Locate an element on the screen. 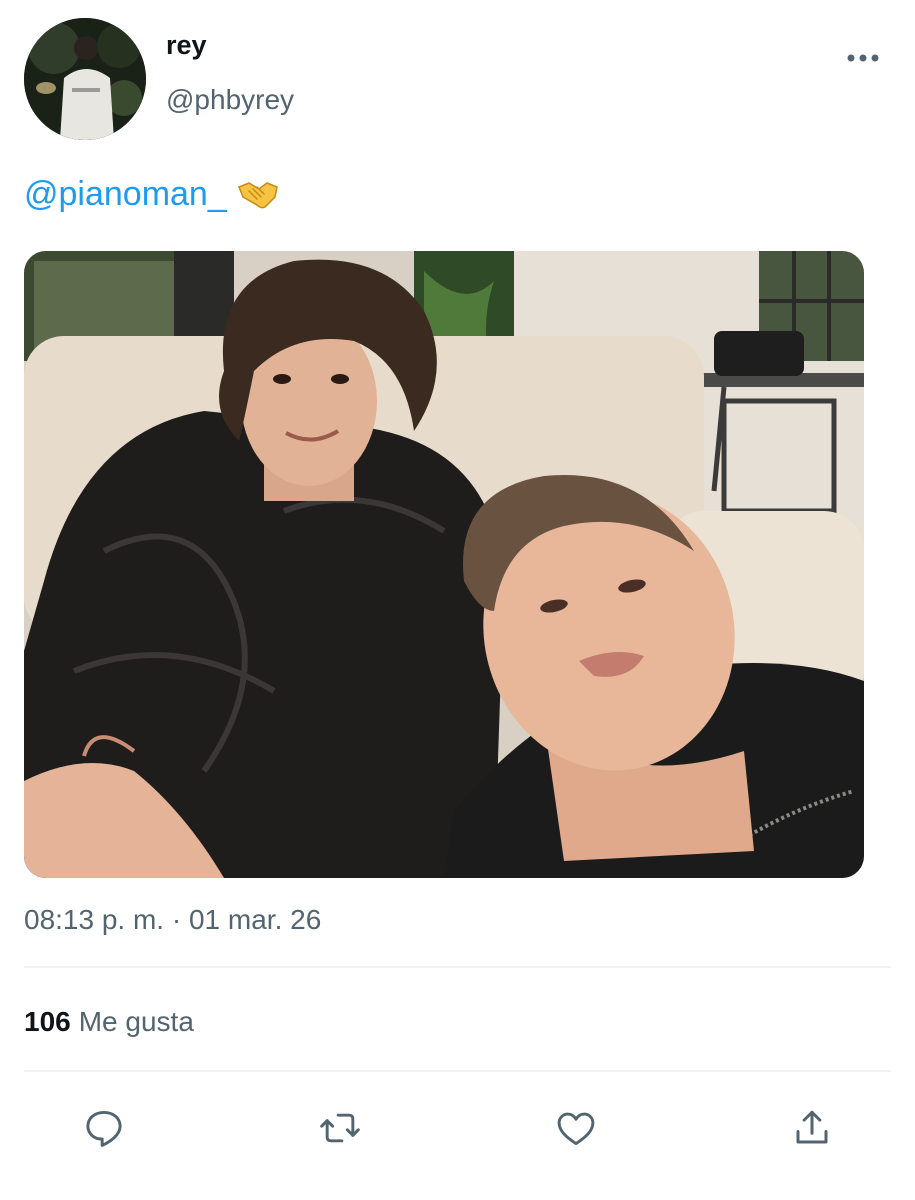 The width and height of the screenshot is (915, 1200). user-handle: @phbyrey is located at coordinates (230, 100).